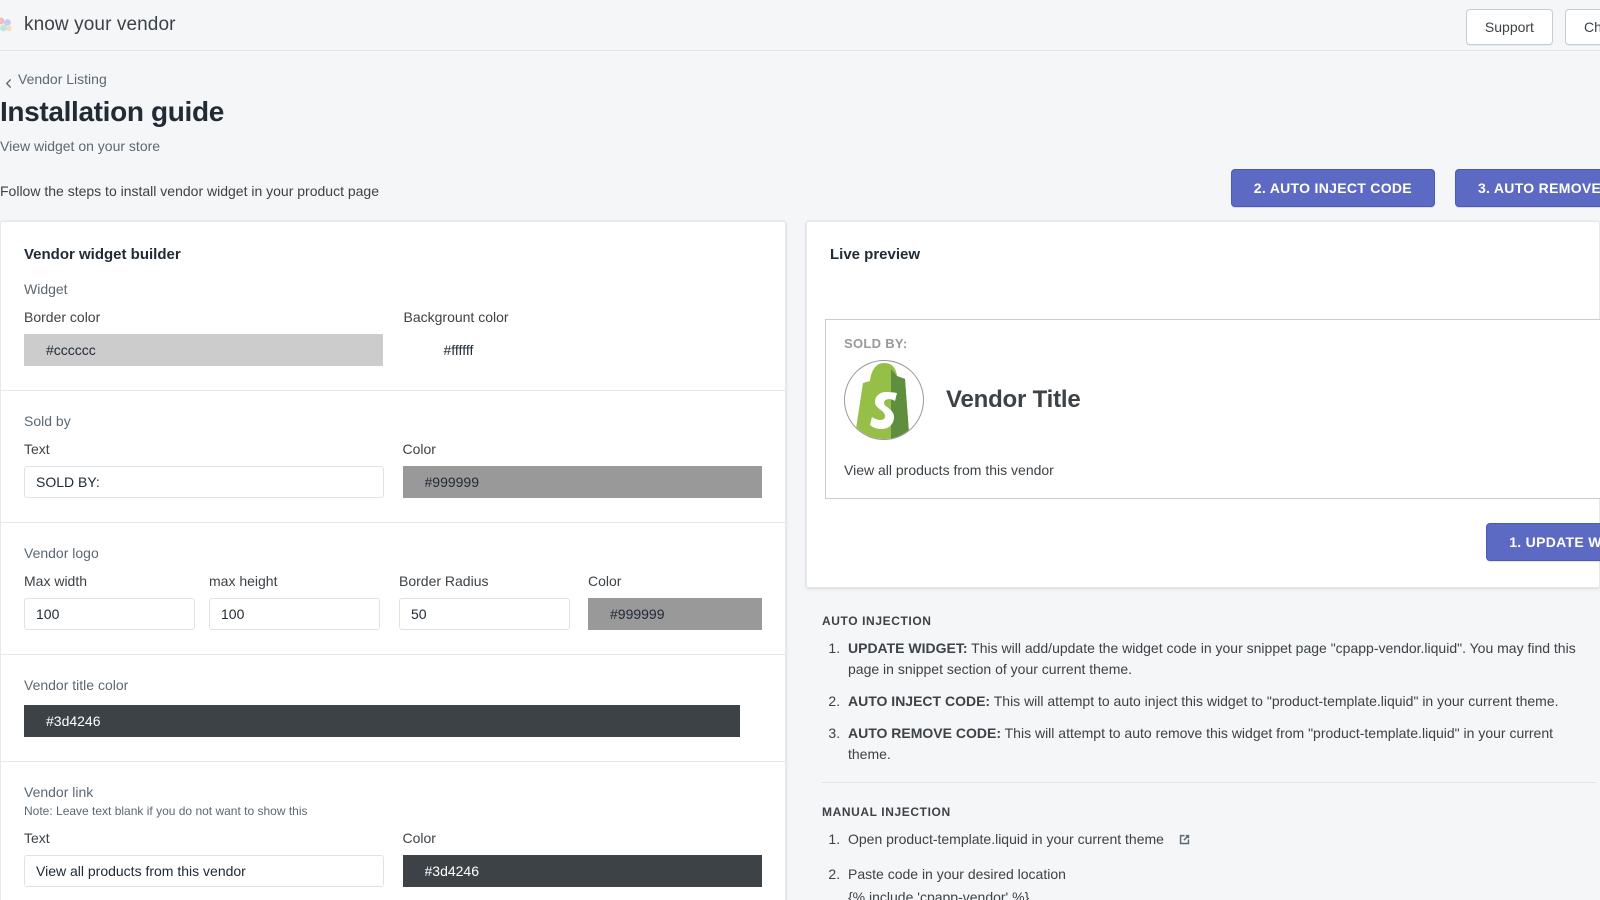 The image size is (1600, 900). I want to click on manual-injection-heading: MANUAL INJECTION, so click(886, 812).